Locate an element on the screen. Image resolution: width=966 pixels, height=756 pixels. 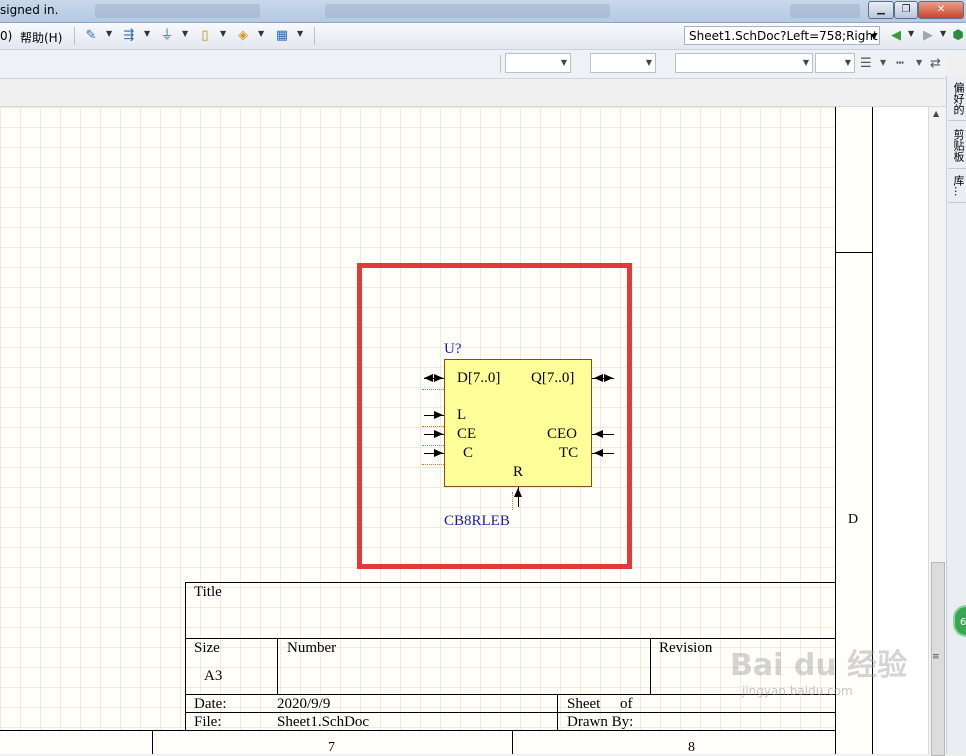
address-bar: Sheet1.SchDoc?Left=758;Right= ▼ is located at coordinates (782, 35).